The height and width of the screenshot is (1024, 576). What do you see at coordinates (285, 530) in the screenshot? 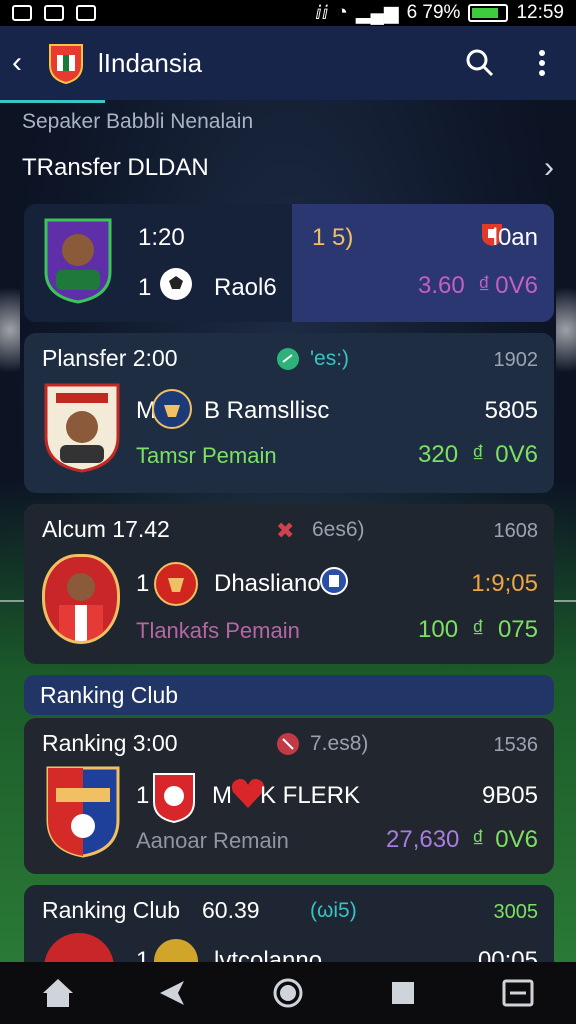
I see `cross-icon: ✖` at bounding box center [285, 530].